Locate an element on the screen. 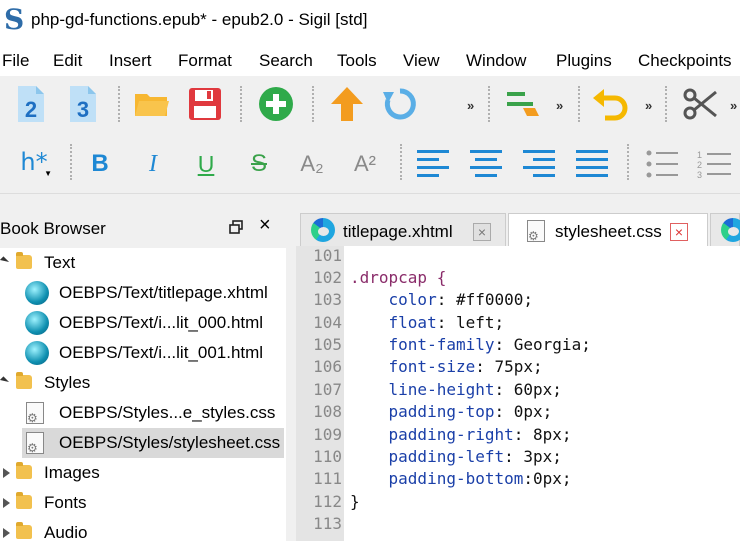 This screenshot has width=740, height=541. tree-item-stylesheet: OEBPS/Styles/stylesheet.css is located at coordinates (153, 443).